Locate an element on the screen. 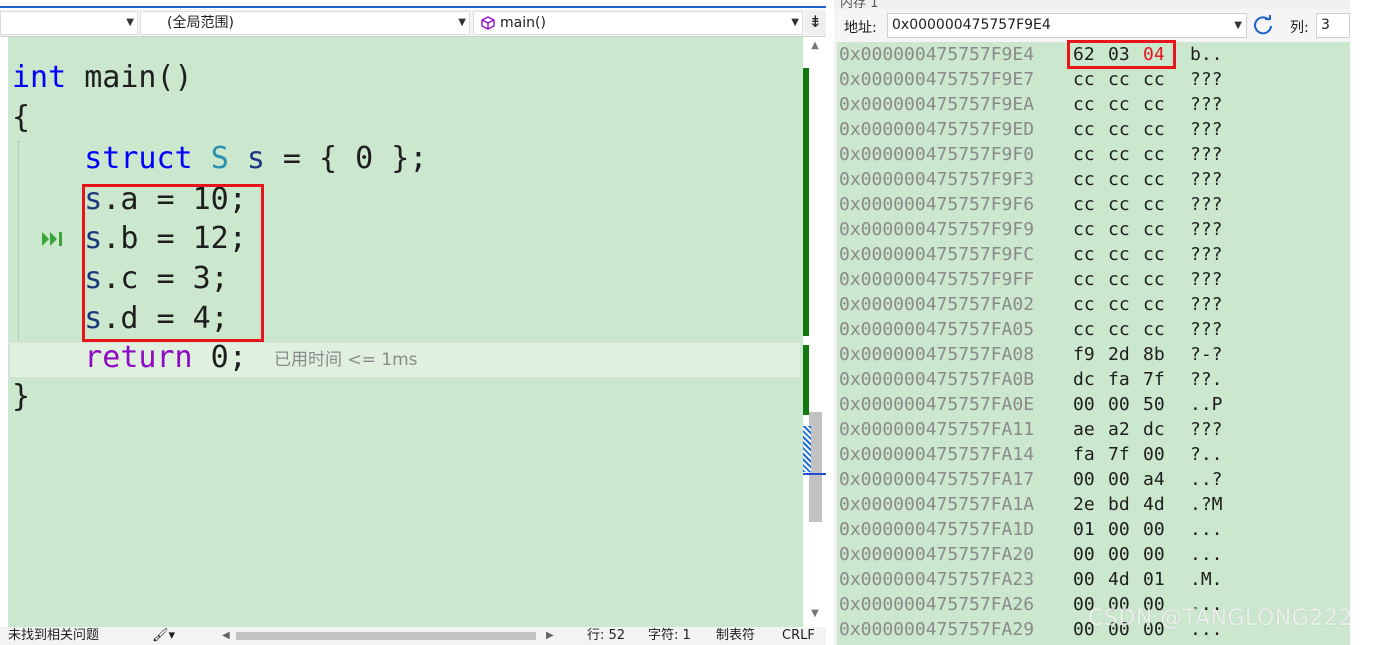  memory-row: 0x000000475757F9F6 cc cc cc??? is located at coordinates (1093, 204).